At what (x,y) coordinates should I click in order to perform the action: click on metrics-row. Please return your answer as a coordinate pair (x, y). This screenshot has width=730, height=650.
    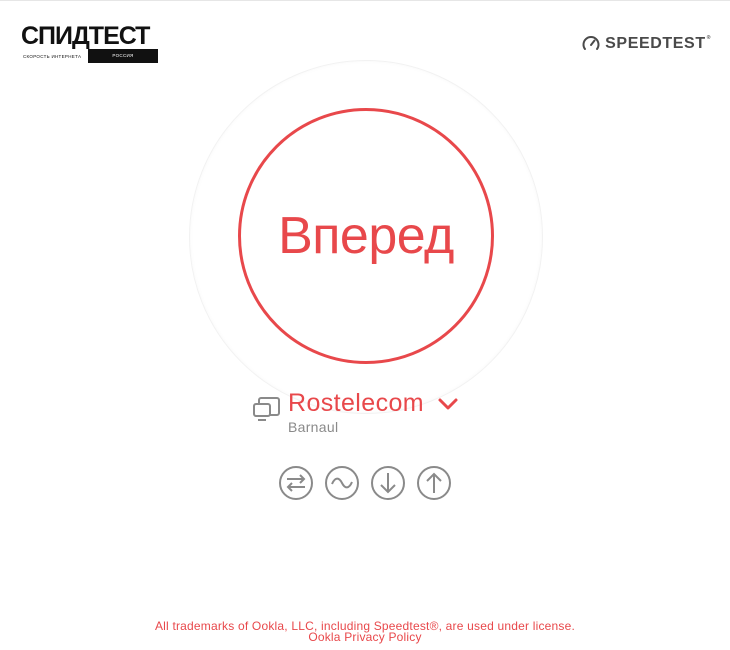
    Looking at the image, I should click on (365, 483).